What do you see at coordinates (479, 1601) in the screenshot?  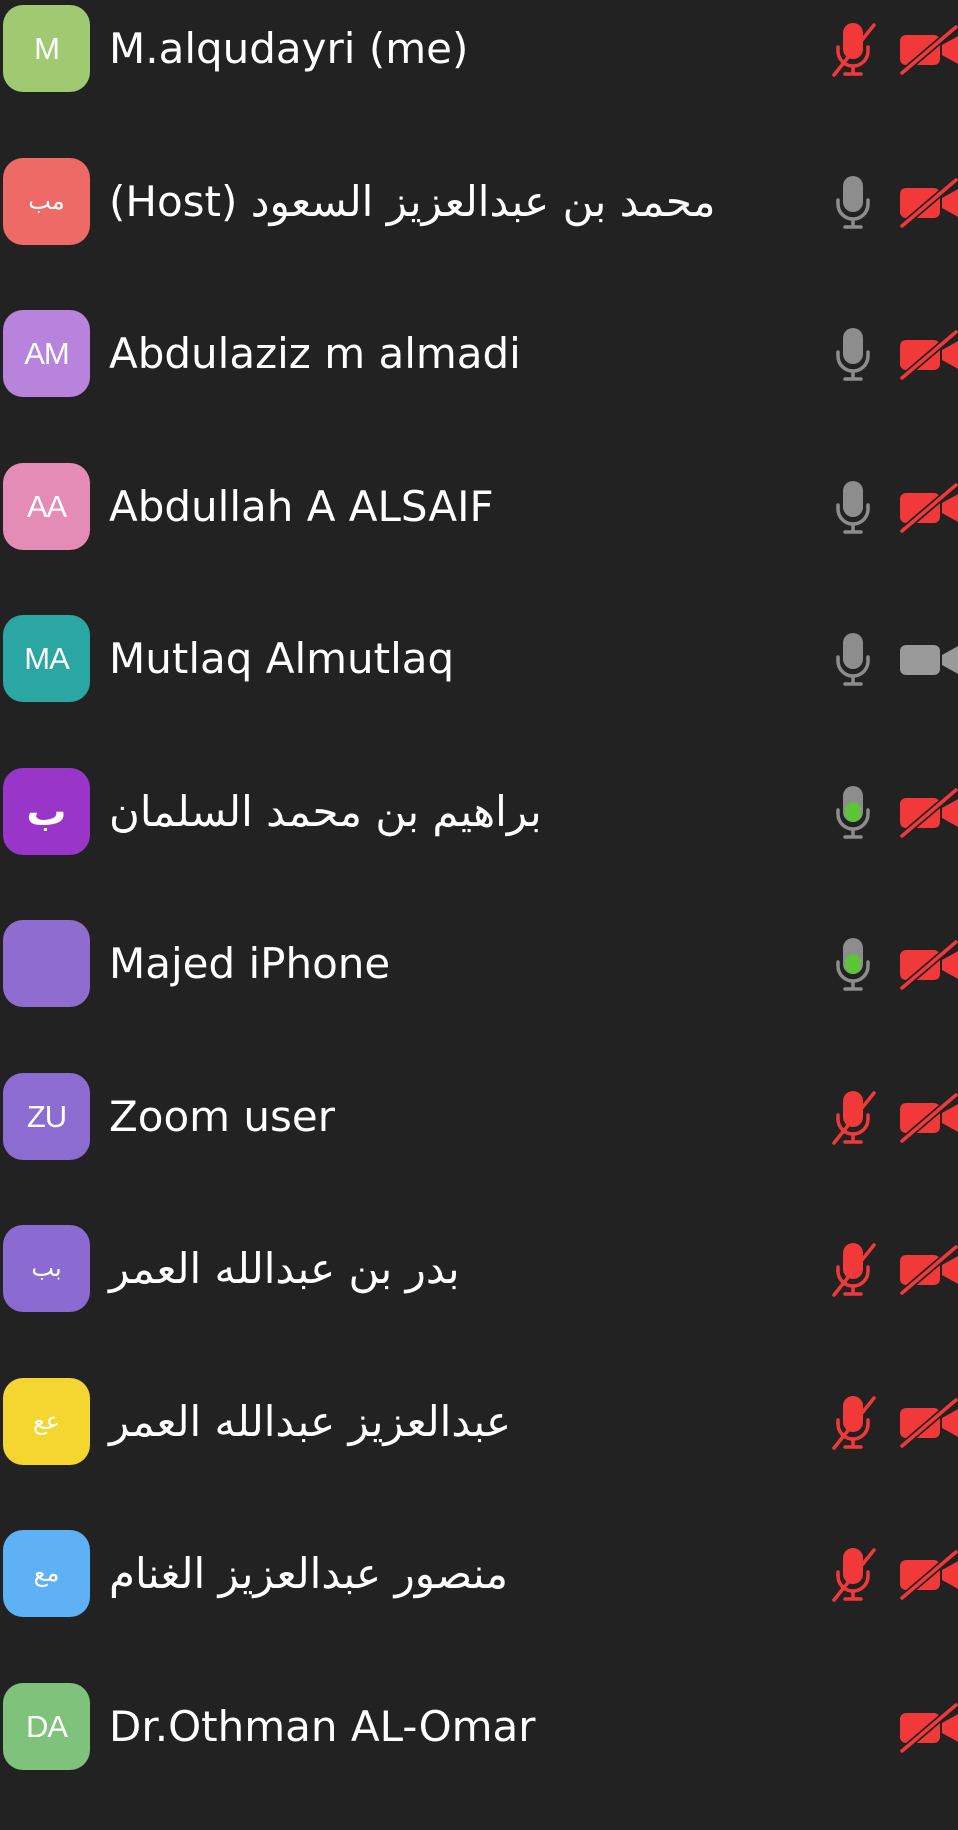 I see `participant-row: مع منصور عبدالعزيز الغنام` at bounding box center [479, 1601].